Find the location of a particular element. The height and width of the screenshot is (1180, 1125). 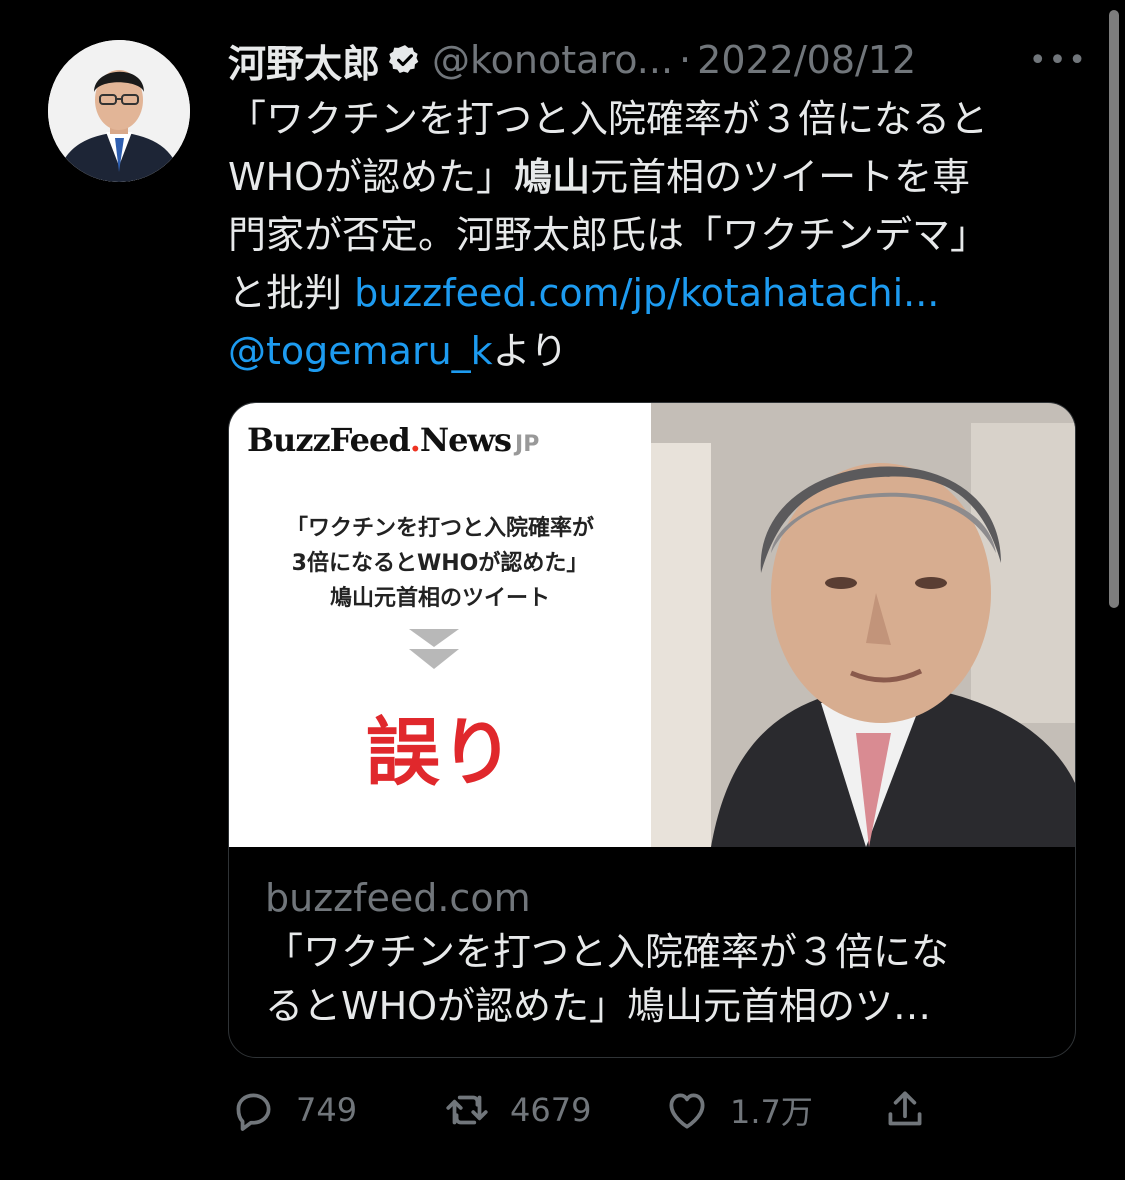

reply-button: 749 is located at coordinates (292, 1110).